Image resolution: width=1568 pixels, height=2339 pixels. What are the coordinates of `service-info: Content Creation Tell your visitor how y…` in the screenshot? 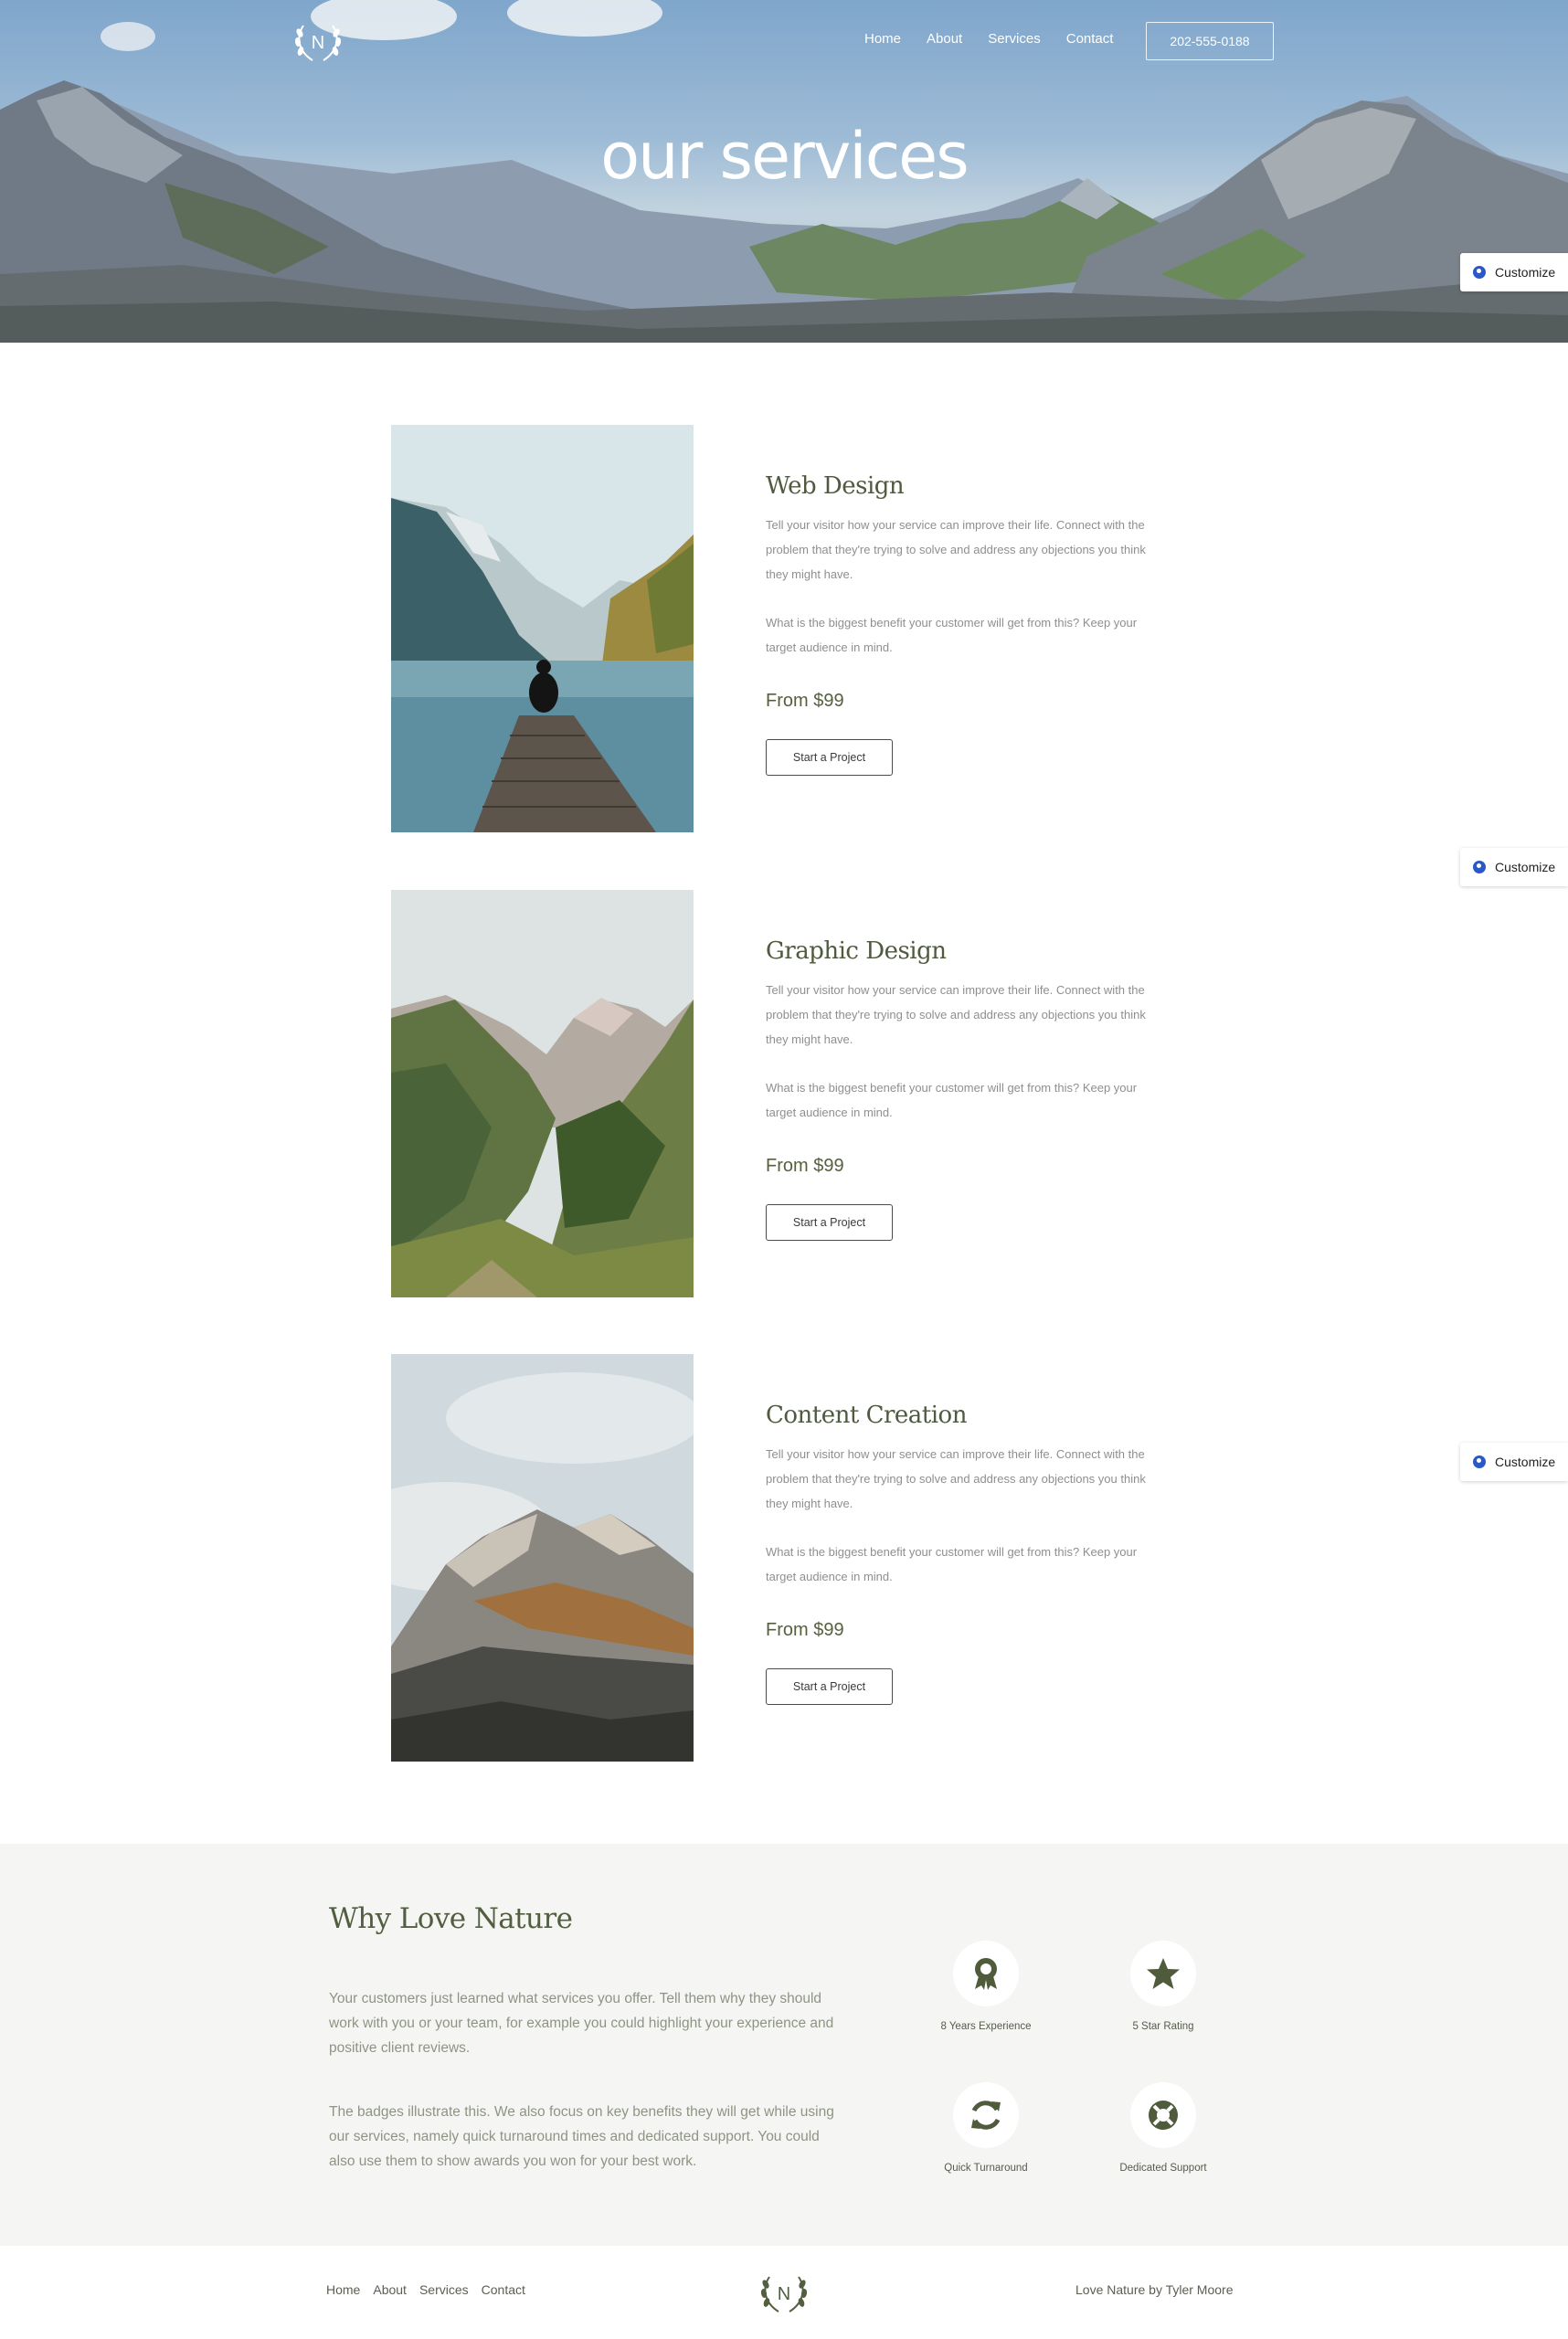 It's located at (976, 1554).